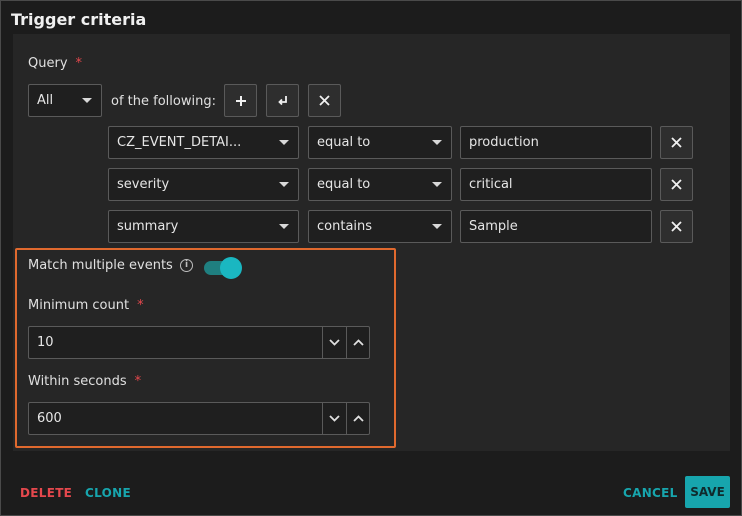 The width and height of the screenshot is (742, 516). Describe the element at coordinates (556, 142) in the screenshot. I see `condition-value-input: production` at that location.